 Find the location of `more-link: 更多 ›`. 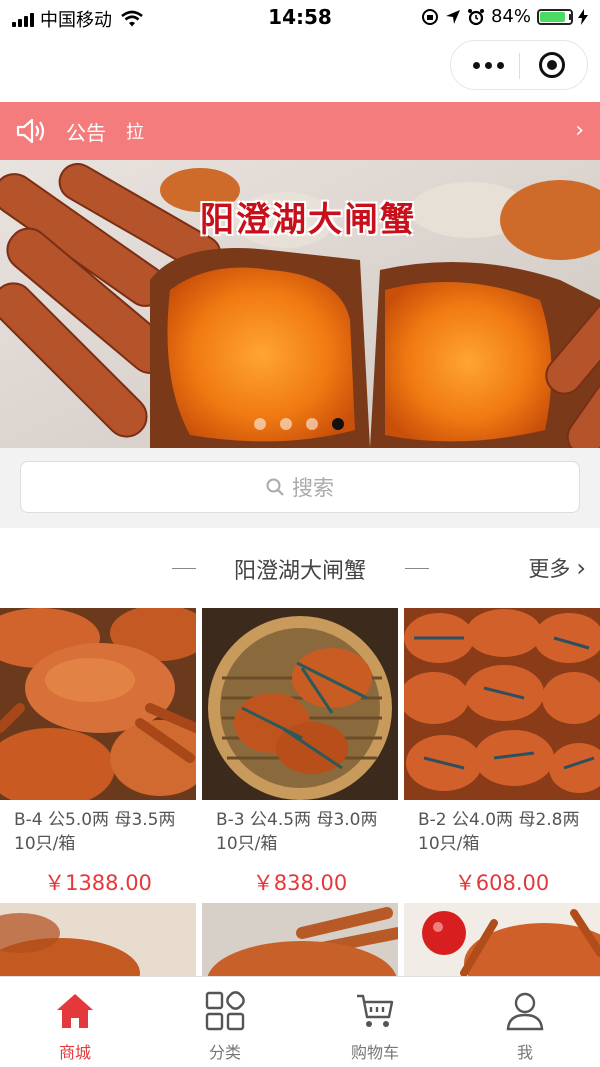

more-link: 更多 › is located at coordinates (557, 568).